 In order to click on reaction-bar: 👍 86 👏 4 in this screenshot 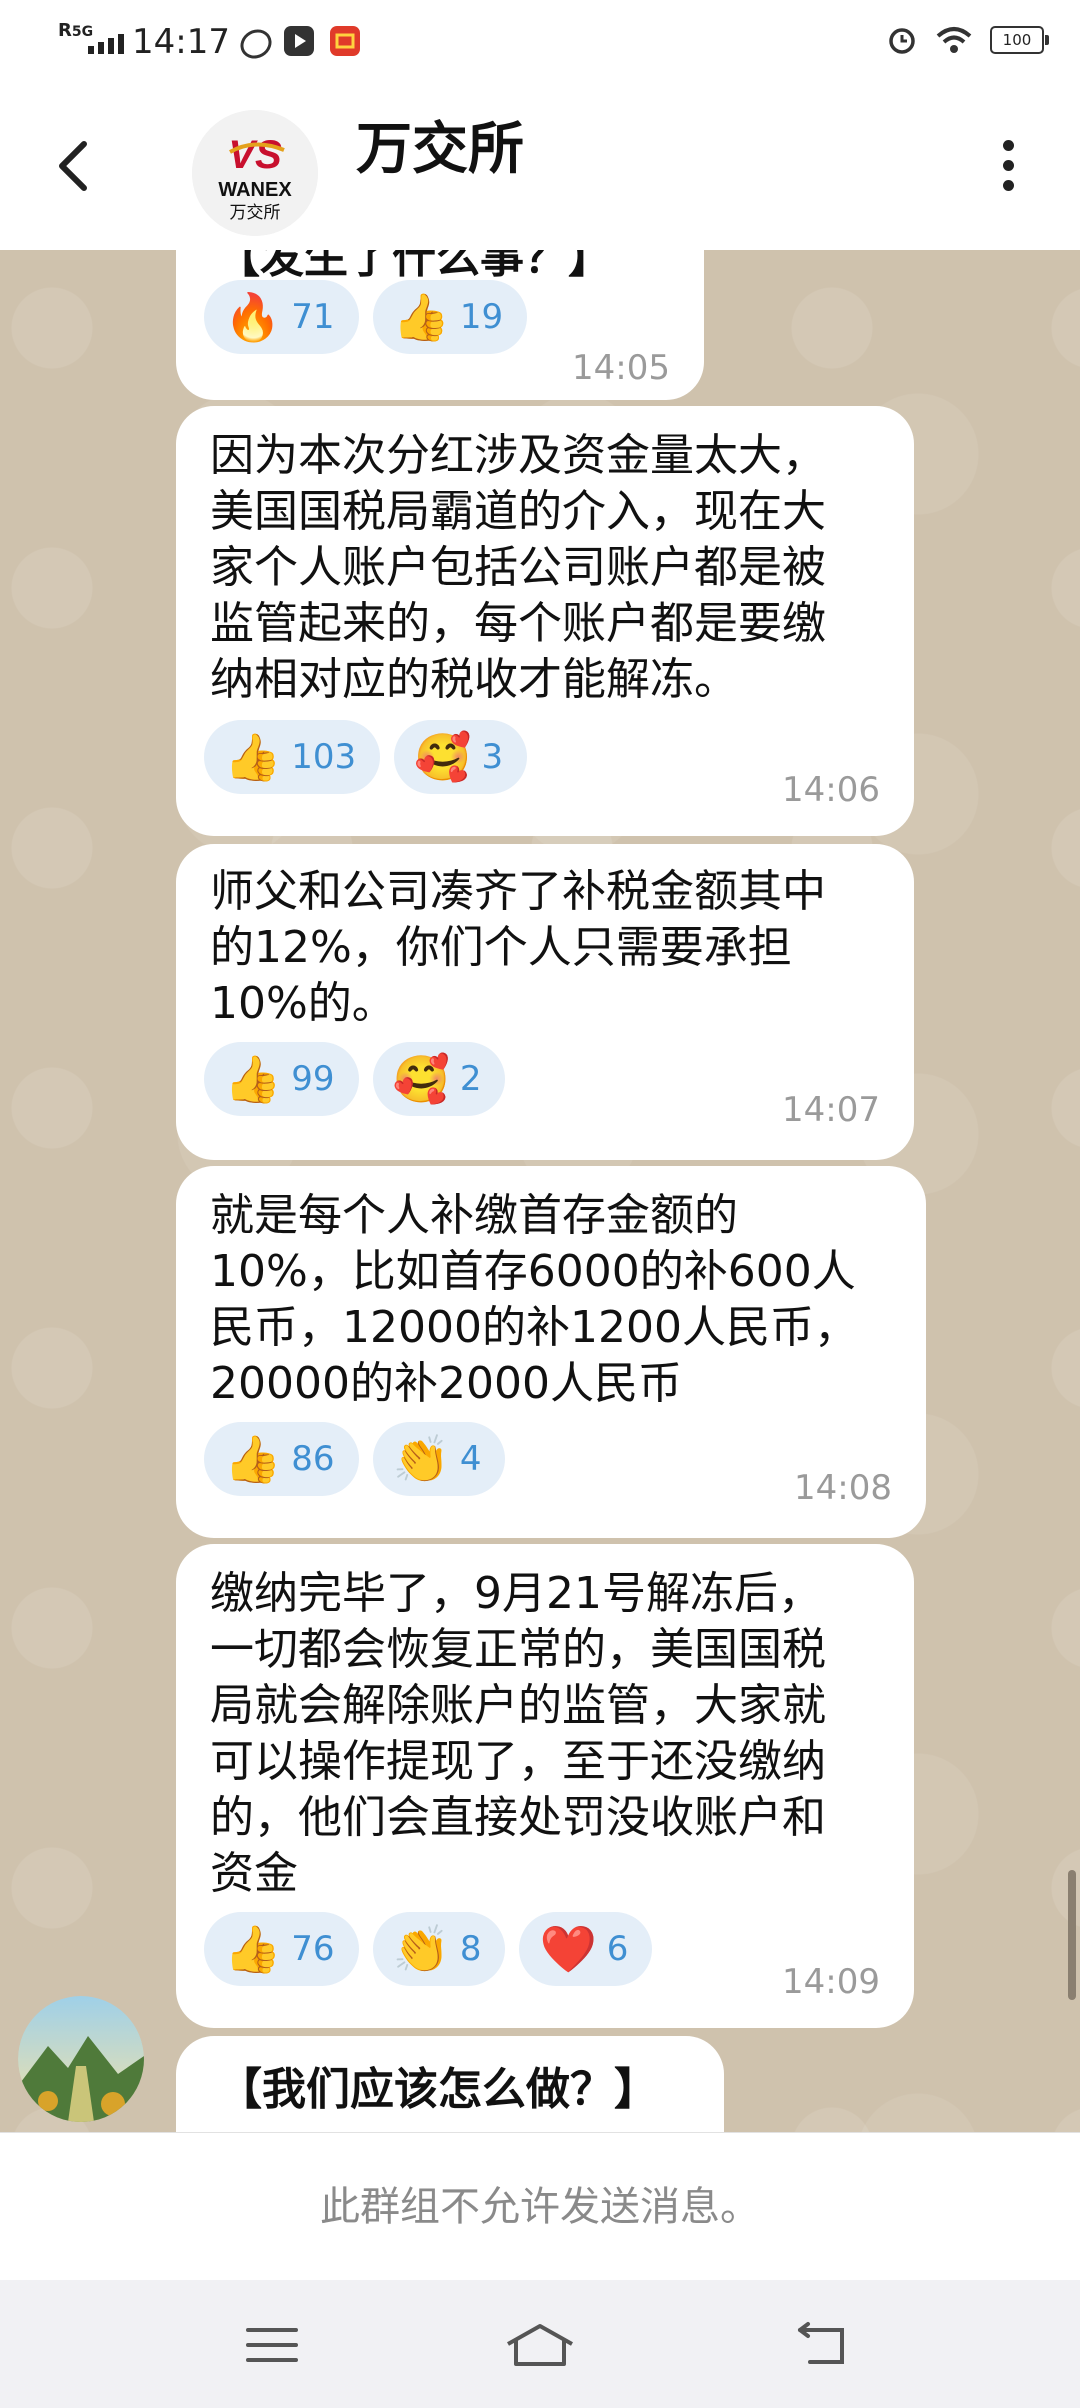, I will do `click(355, 1459)`.